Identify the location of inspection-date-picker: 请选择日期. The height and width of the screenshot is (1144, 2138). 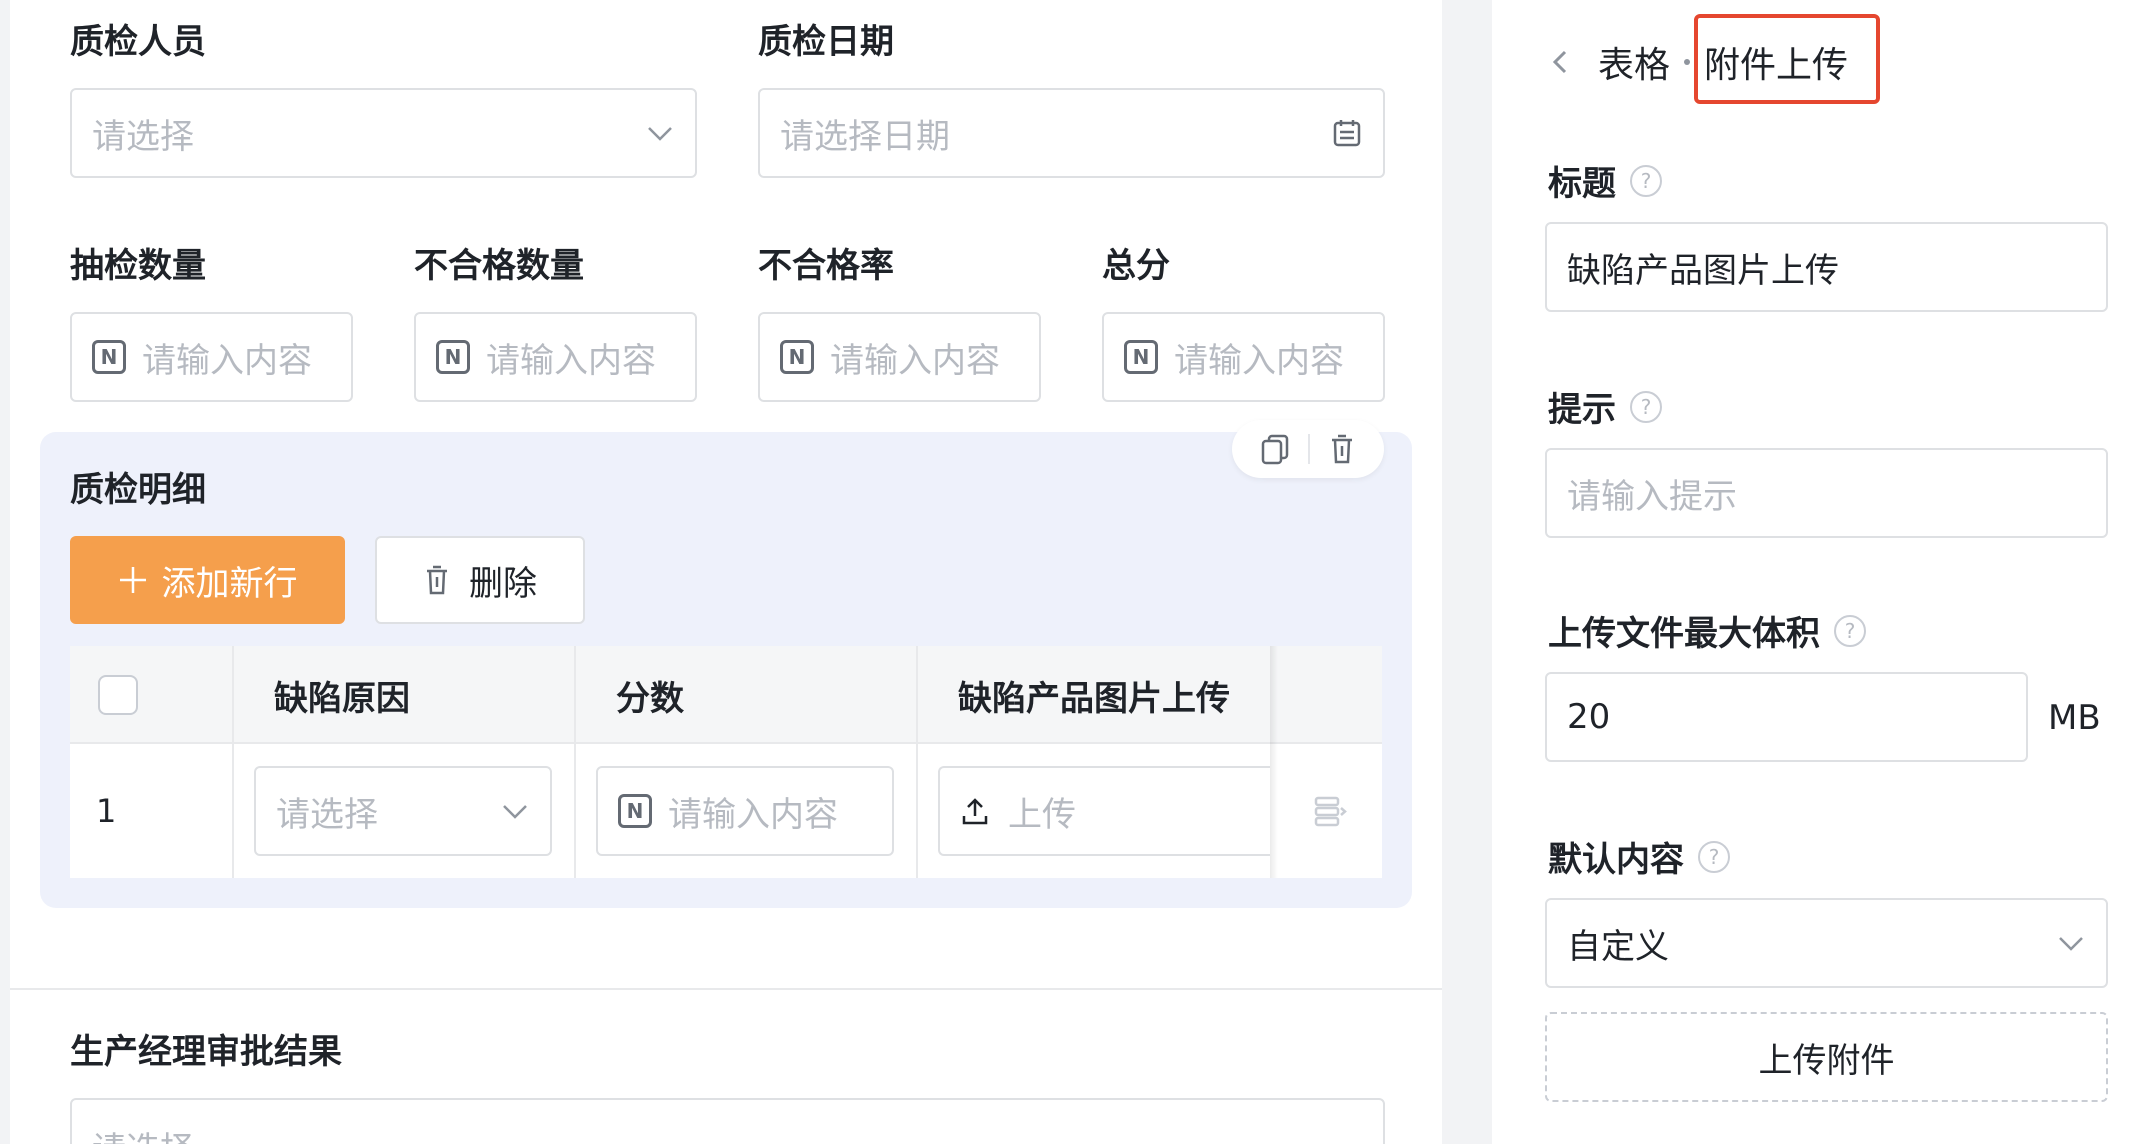
(1071, 133).